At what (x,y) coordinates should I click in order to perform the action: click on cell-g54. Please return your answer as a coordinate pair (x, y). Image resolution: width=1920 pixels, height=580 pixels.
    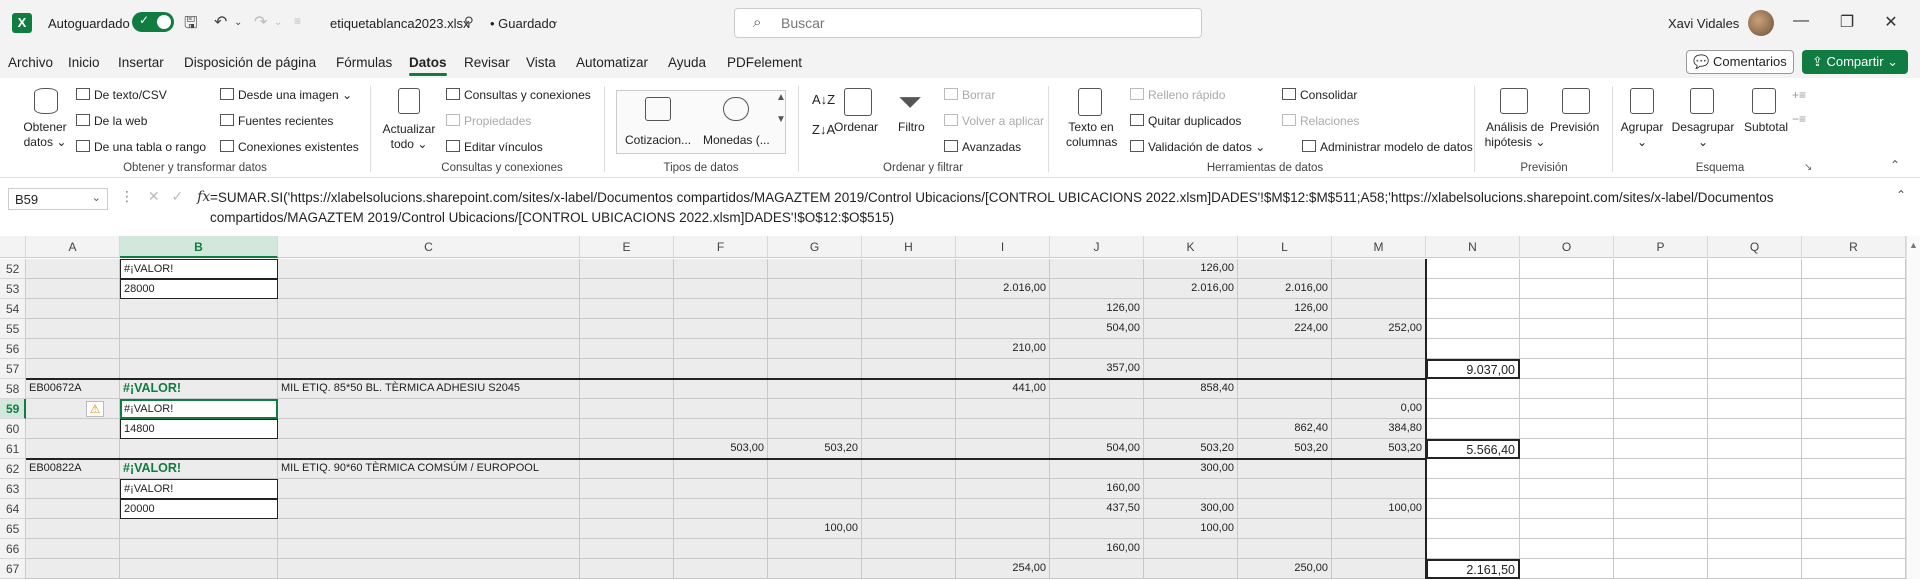
    Looking at the image, I should click on (815, 309).